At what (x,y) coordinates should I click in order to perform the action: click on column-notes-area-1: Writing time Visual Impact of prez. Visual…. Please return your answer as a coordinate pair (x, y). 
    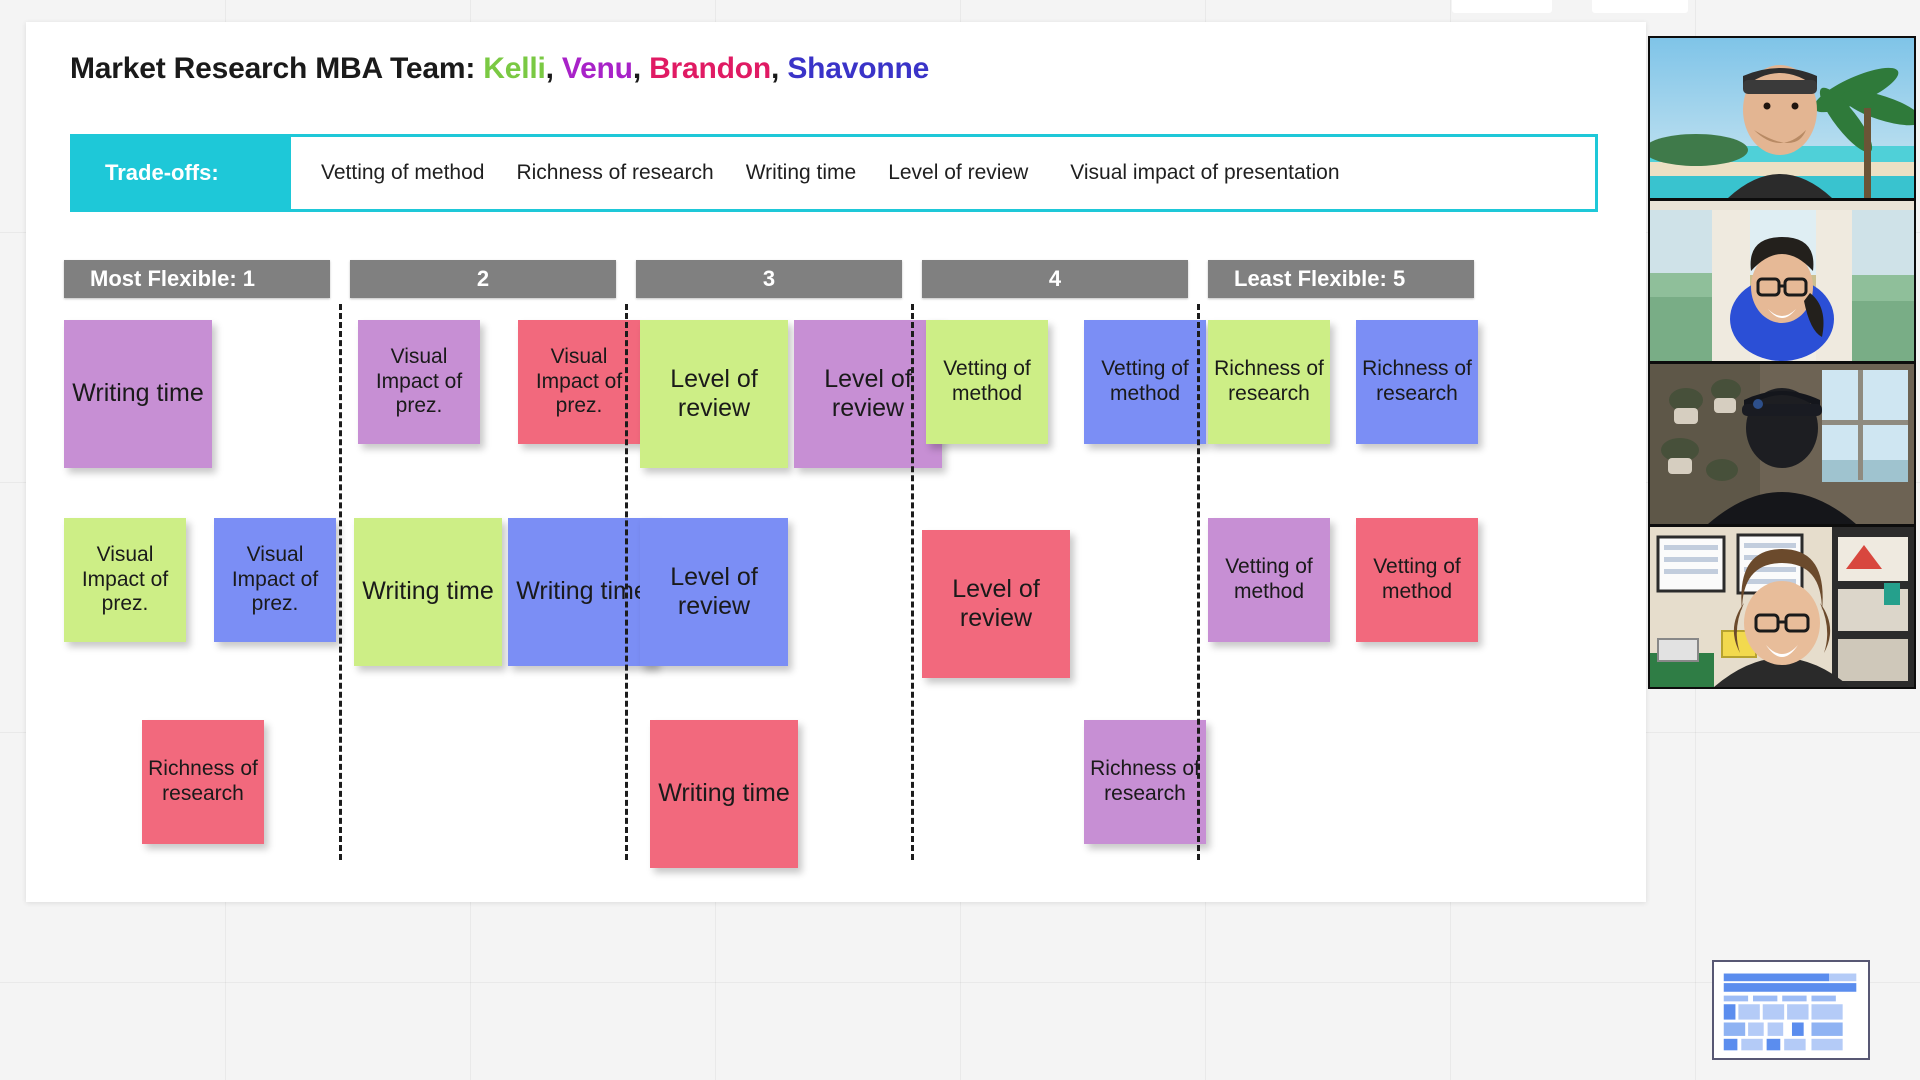
    Looking at the image, I should click on (200, 610).